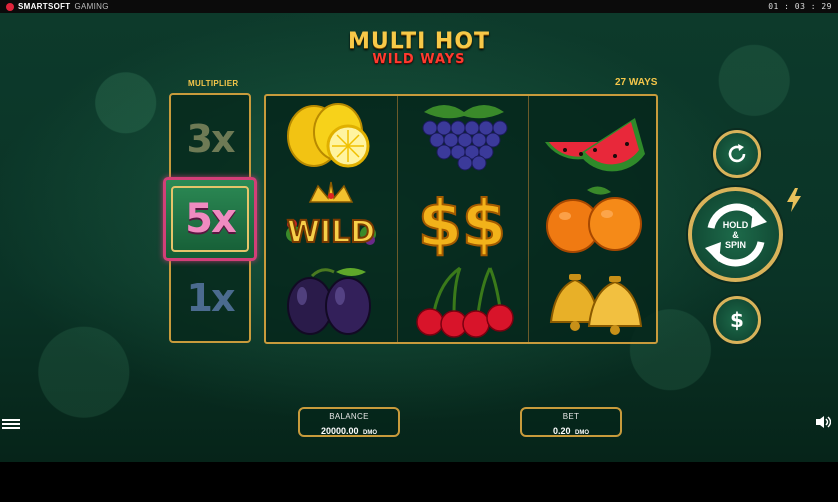 The width and height of the screenshot is (838, 502). What do you see at coordinates (419, 41) in the screenshot?
I see `game-title-line1: MULTI HOT` at bounding box center [419, 41].